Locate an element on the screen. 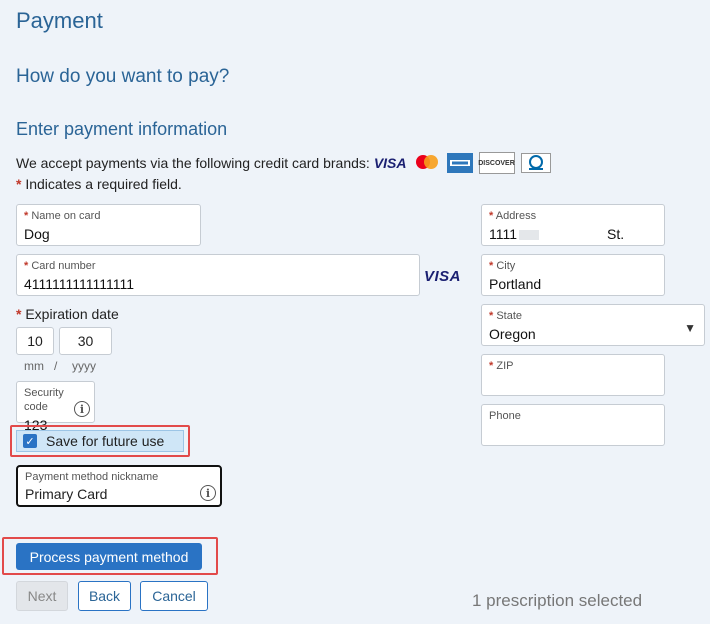  visa-logo: VISA is located at coordinates (390, 163).